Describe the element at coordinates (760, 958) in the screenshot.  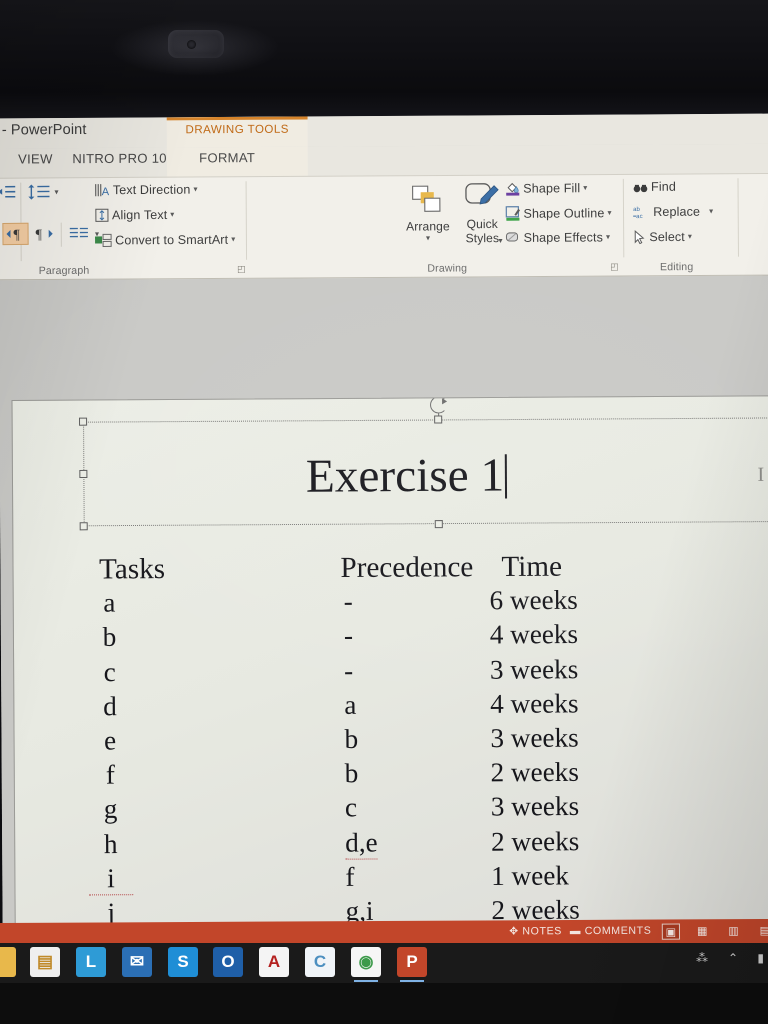
I see `tray-battery-icon: ▮` at that location.